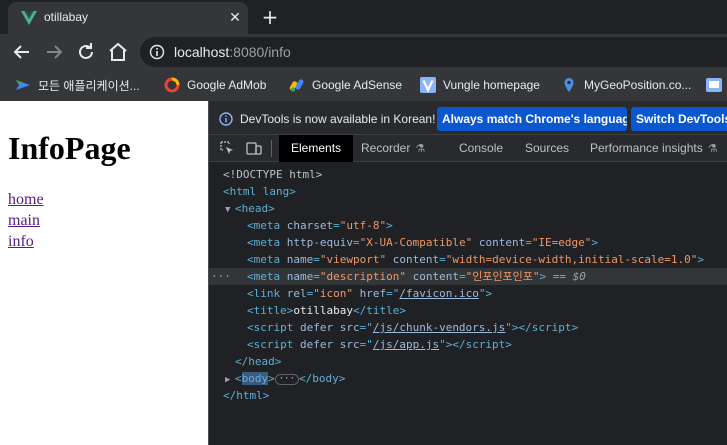 The height and width of the screenshot is (445, 727). Describe the element at coordinates (227, 85) in the screenshot. I see `bookmark-label: Google AdMob` at that location.